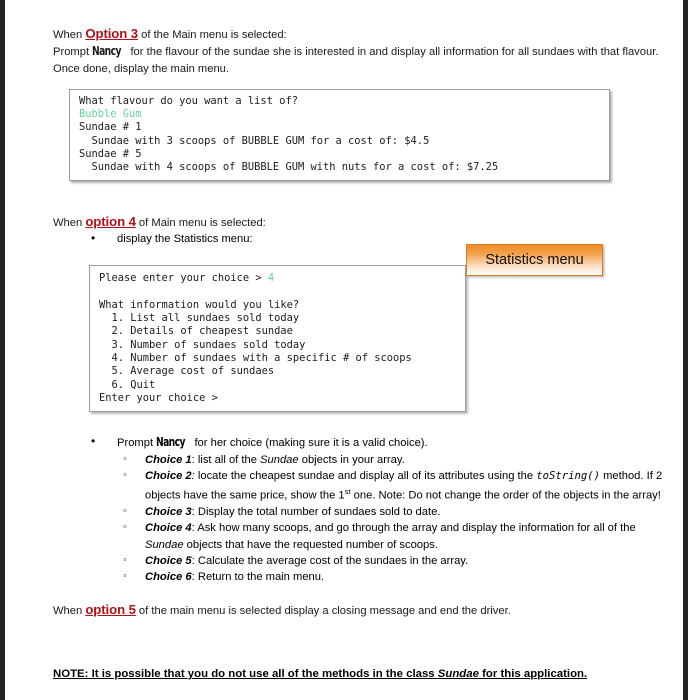  I want to click on option4-heading: When option 4 of Main menu is selected:, so click(359, 222).